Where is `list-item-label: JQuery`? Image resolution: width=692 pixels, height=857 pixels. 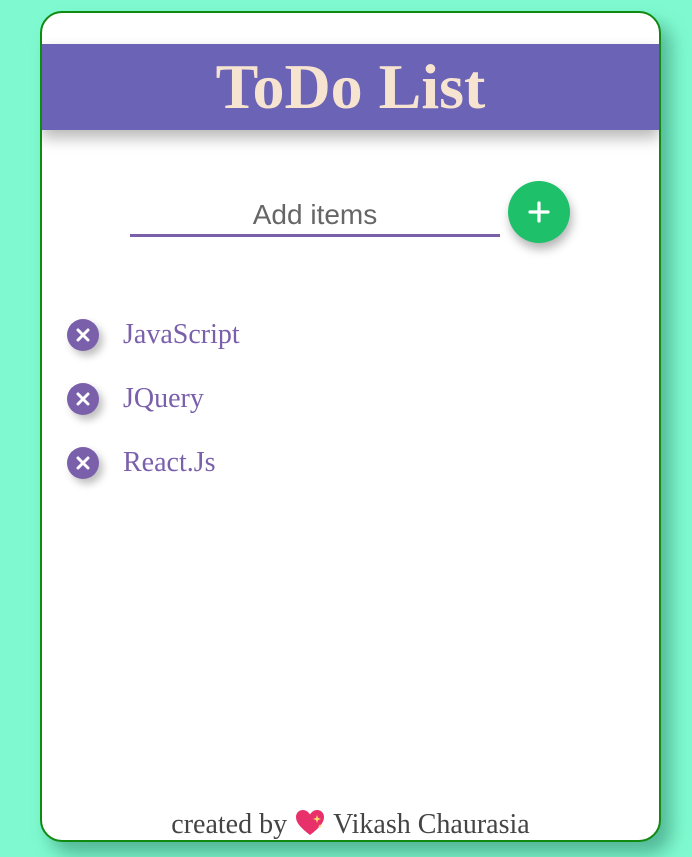
list-item-label: JQuery is located at coordinates (163, 398).